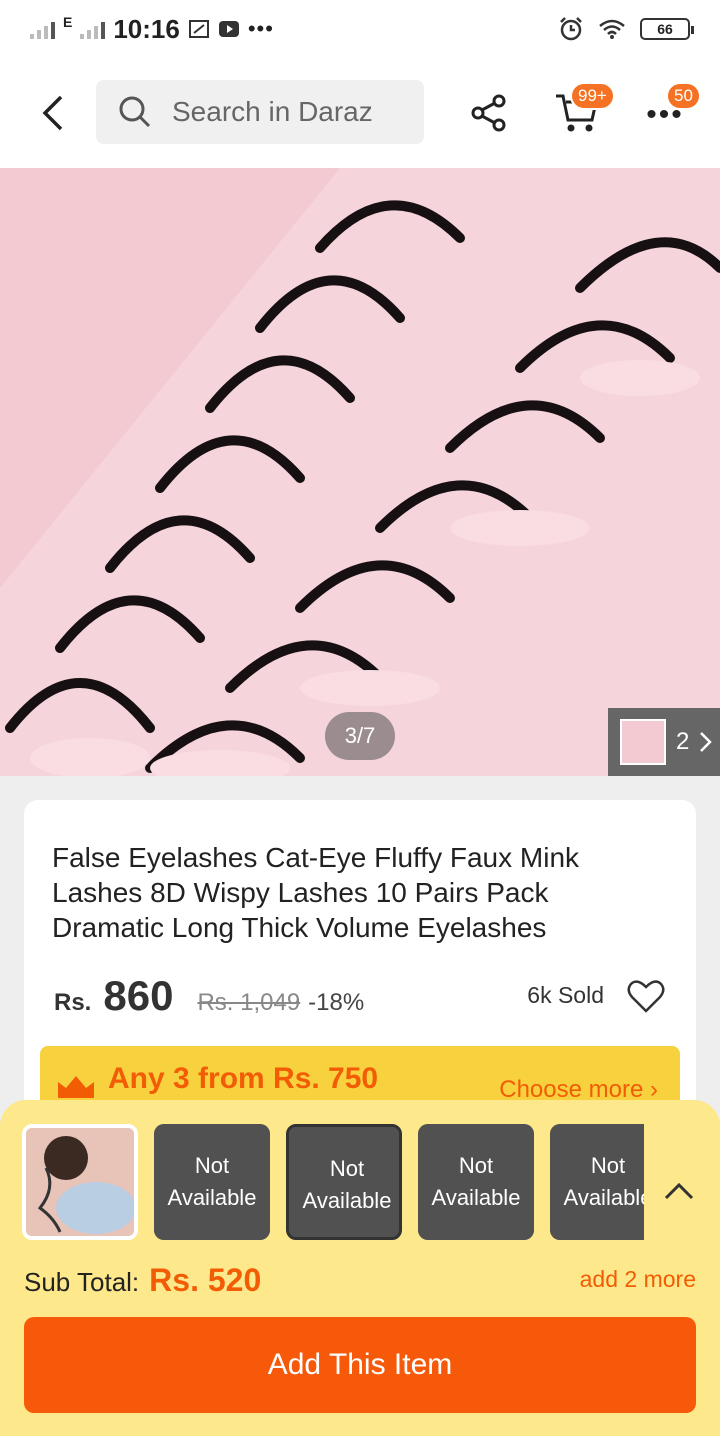  I want to click on more-button: ••• 50, so click(670, 110).